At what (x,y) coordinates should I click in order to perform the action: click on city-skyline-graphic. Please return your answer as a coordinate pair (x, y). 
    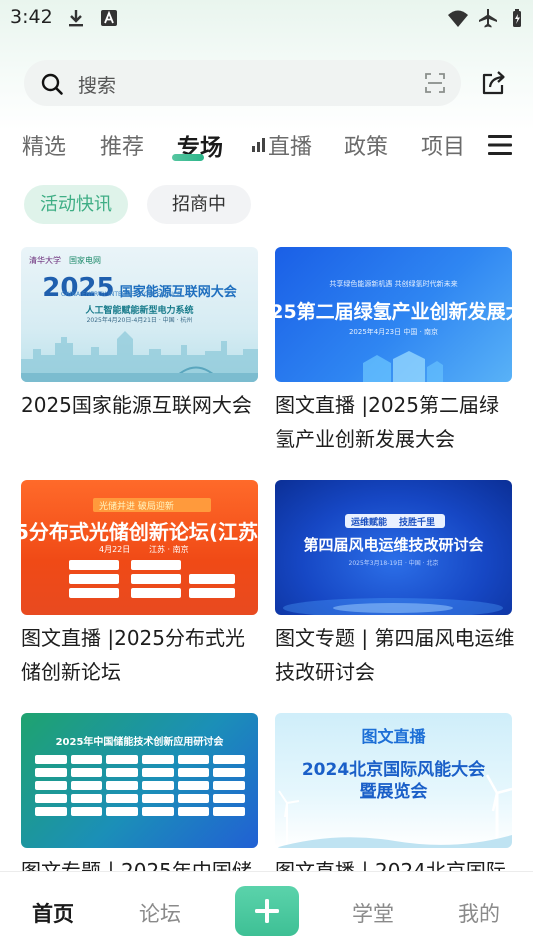
    Looking at the image, I should click on (139, 356).